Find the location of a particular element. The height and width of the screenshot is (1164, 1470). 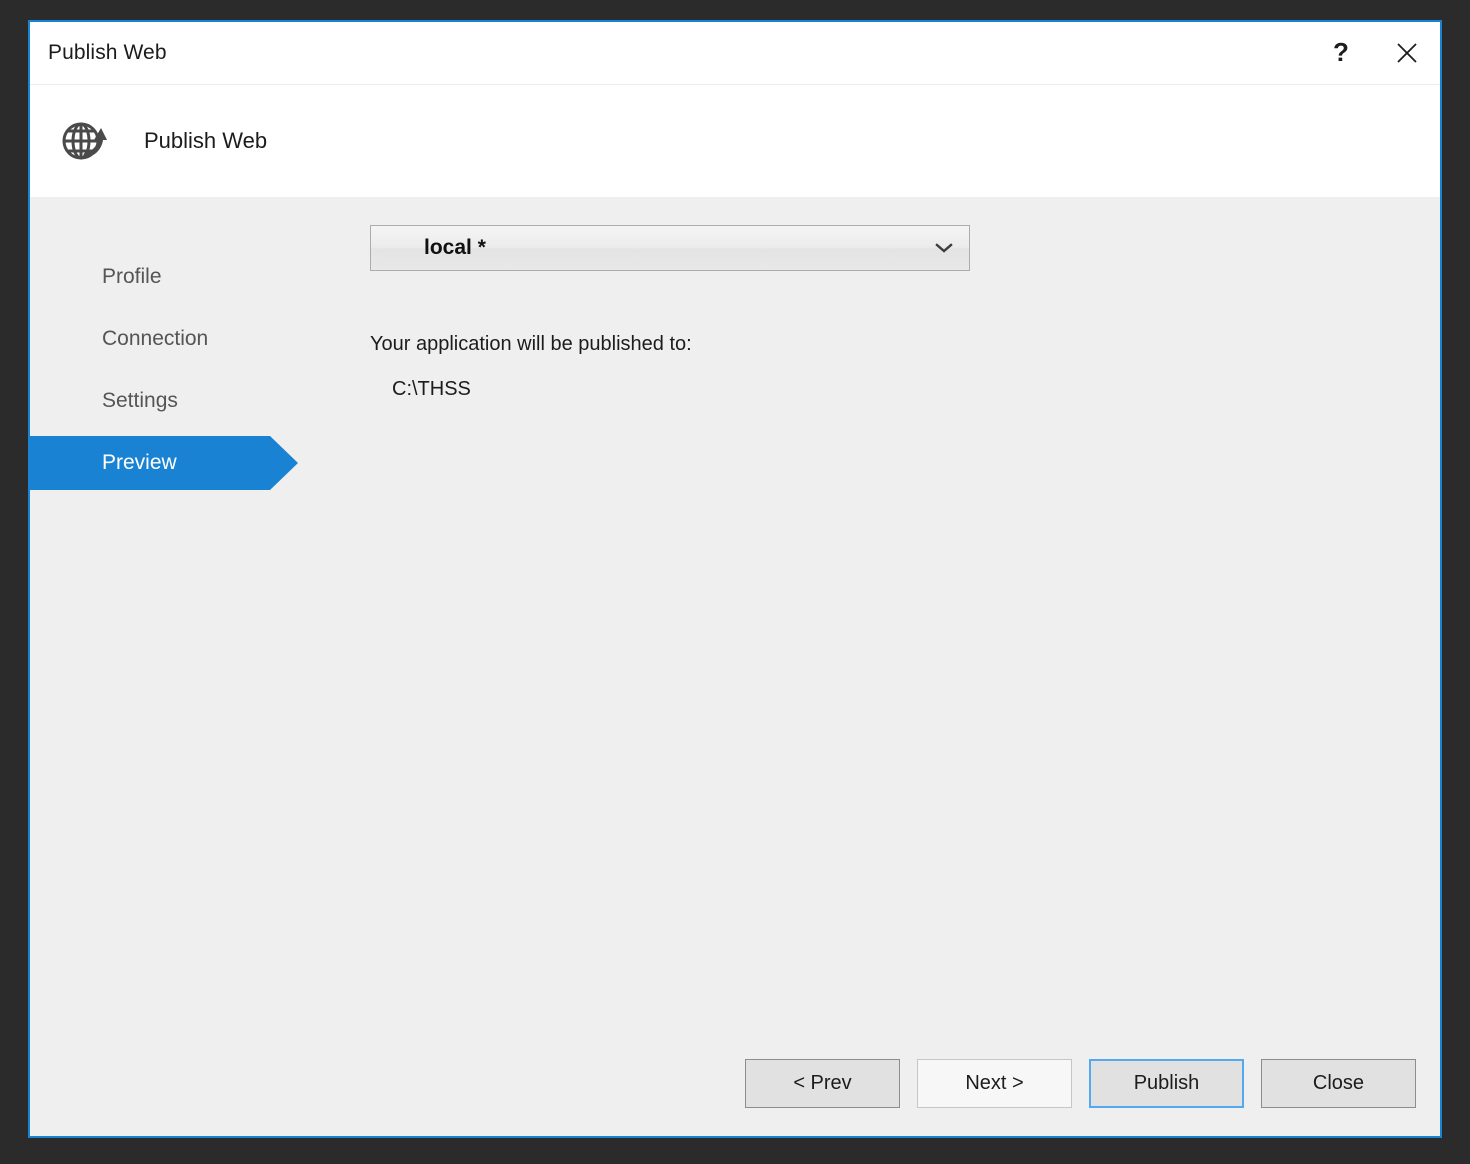

chevron-down-icon is located at coordinates (944, 248).